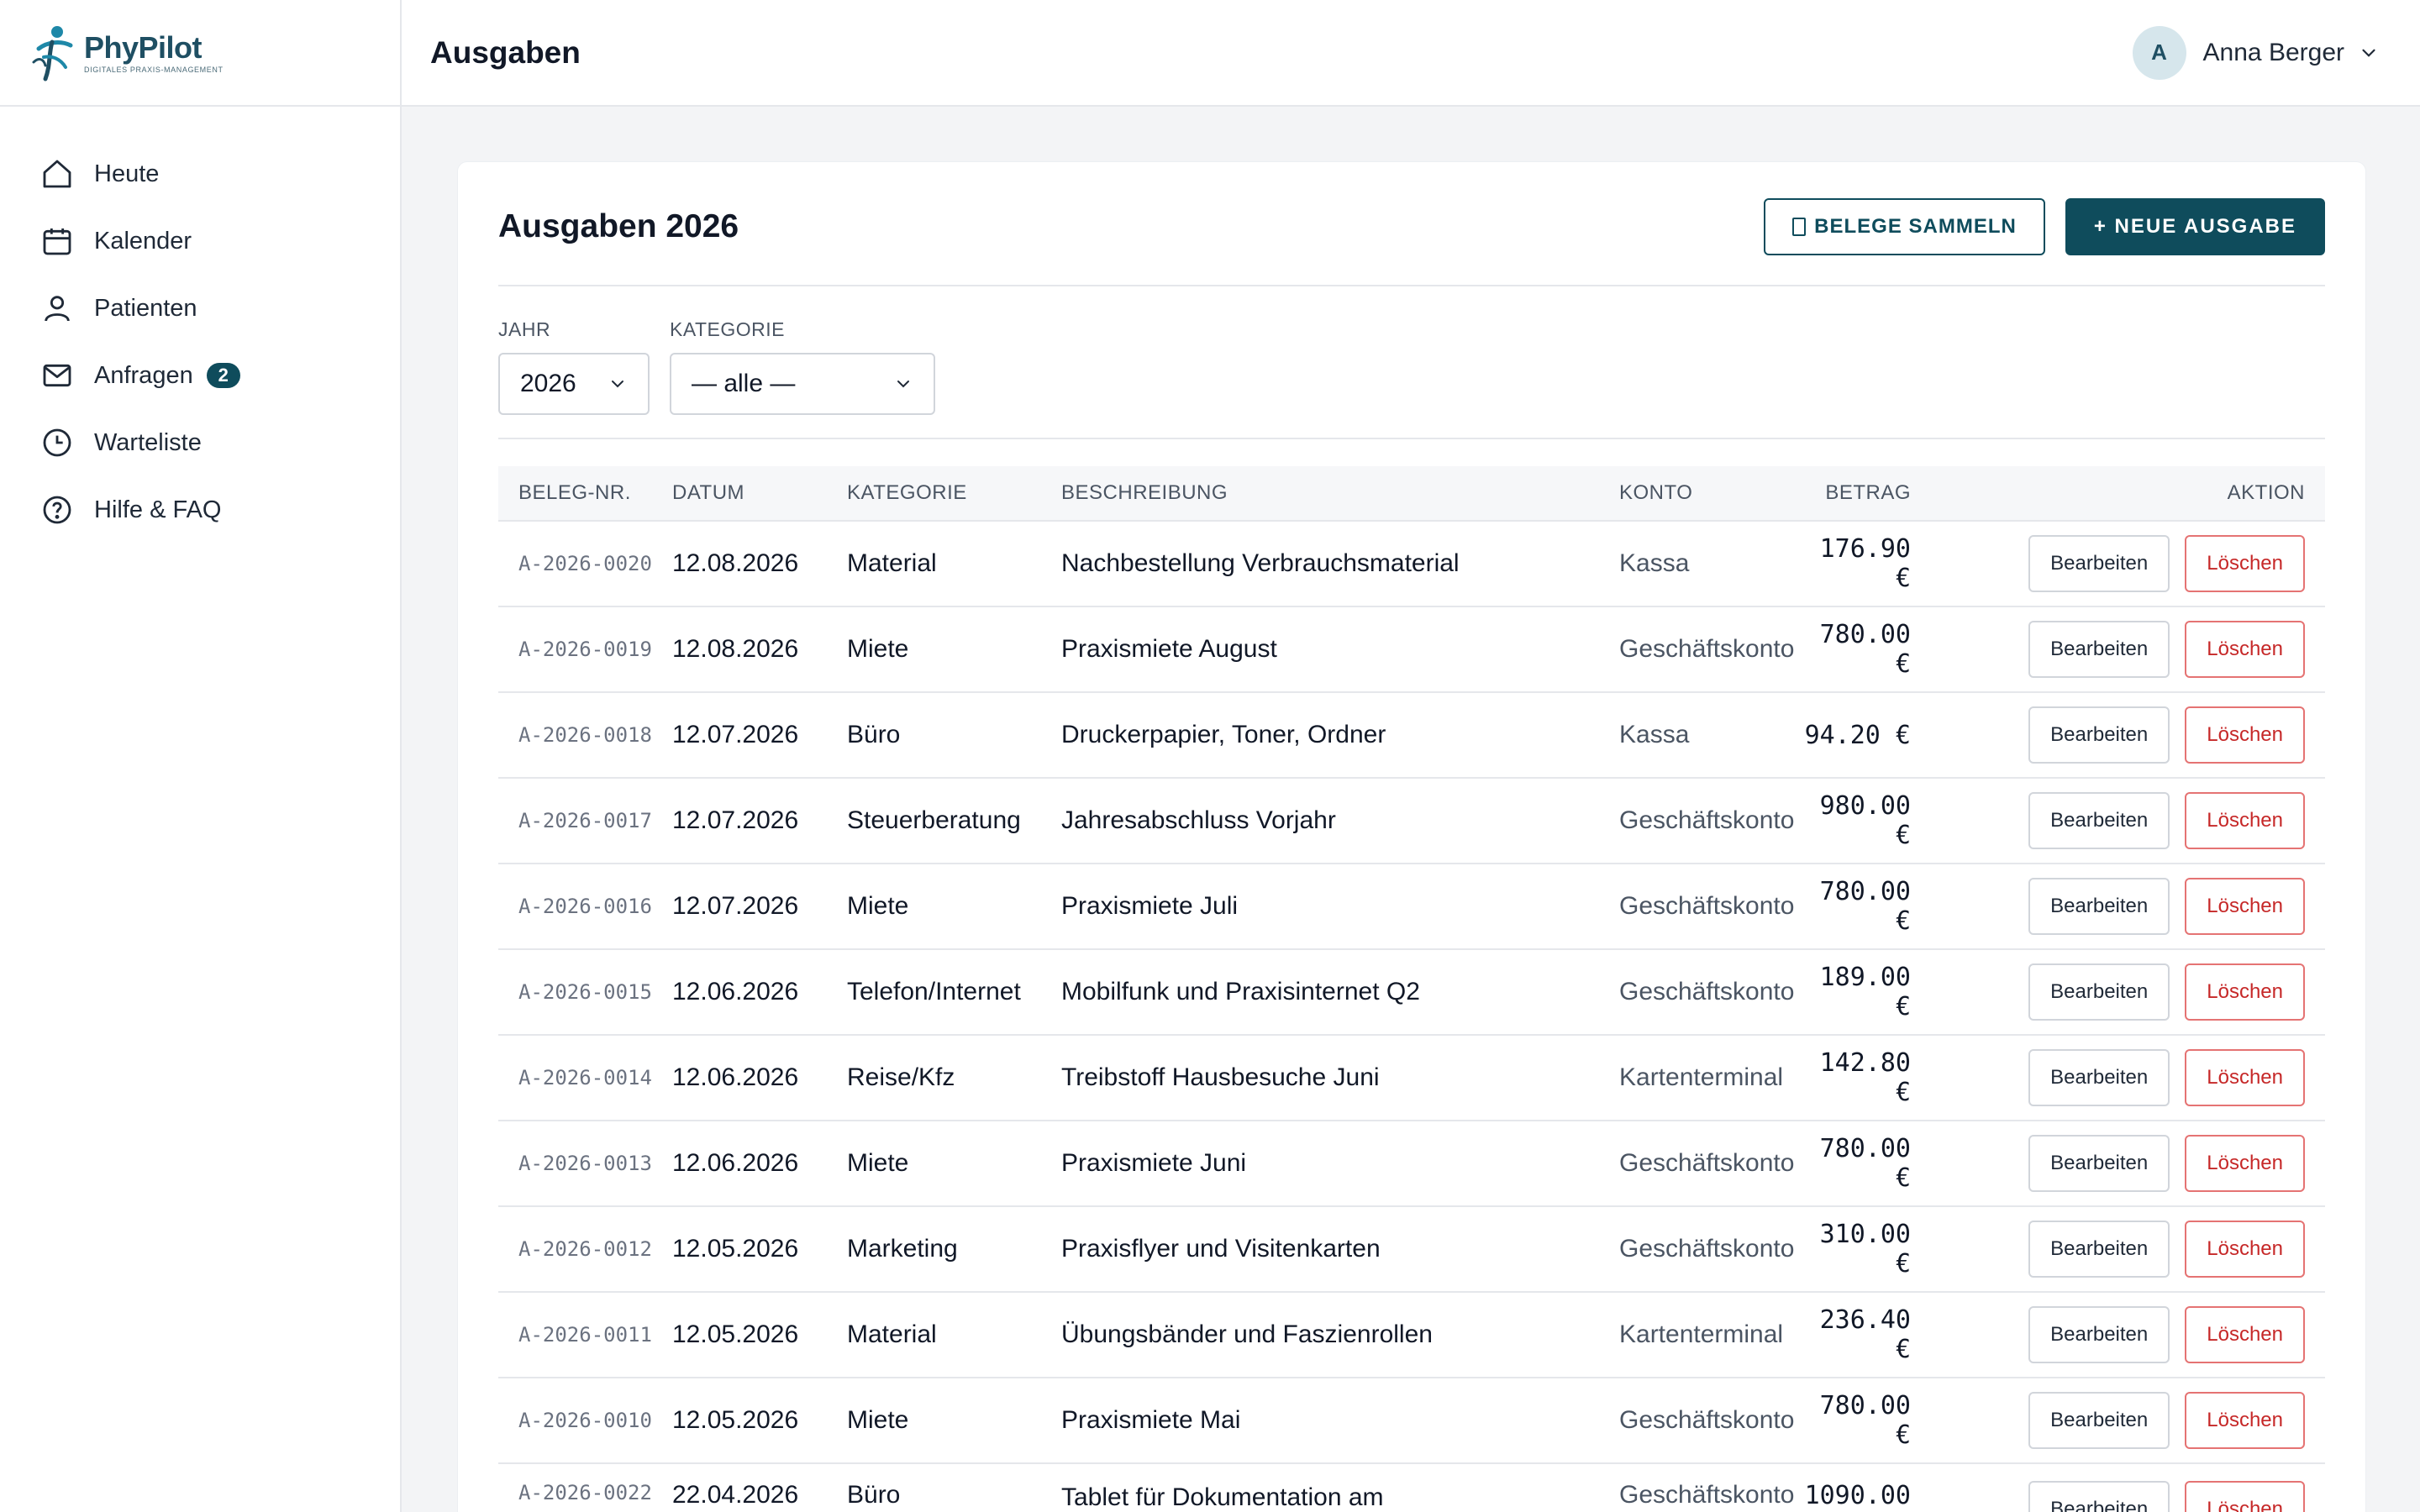 This screenshot has width=2420, height=1512. What do you see at coordinates (143, 375) in the screenshot?
I see `sidebar-item-label: Anfragen` at bounding box center [143, 375].